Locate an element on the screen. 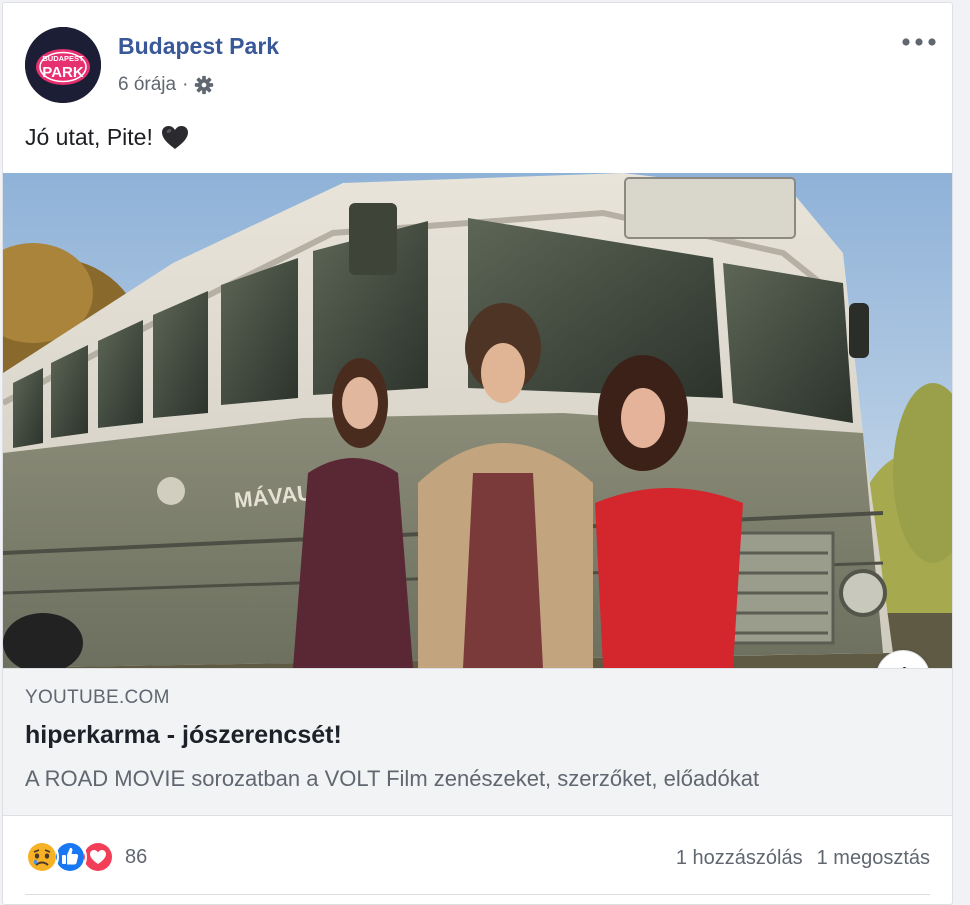 The height and width of the screenshot is (905, 970). shares-count-link: 1 megosztás is located at coordinates (873, 858).